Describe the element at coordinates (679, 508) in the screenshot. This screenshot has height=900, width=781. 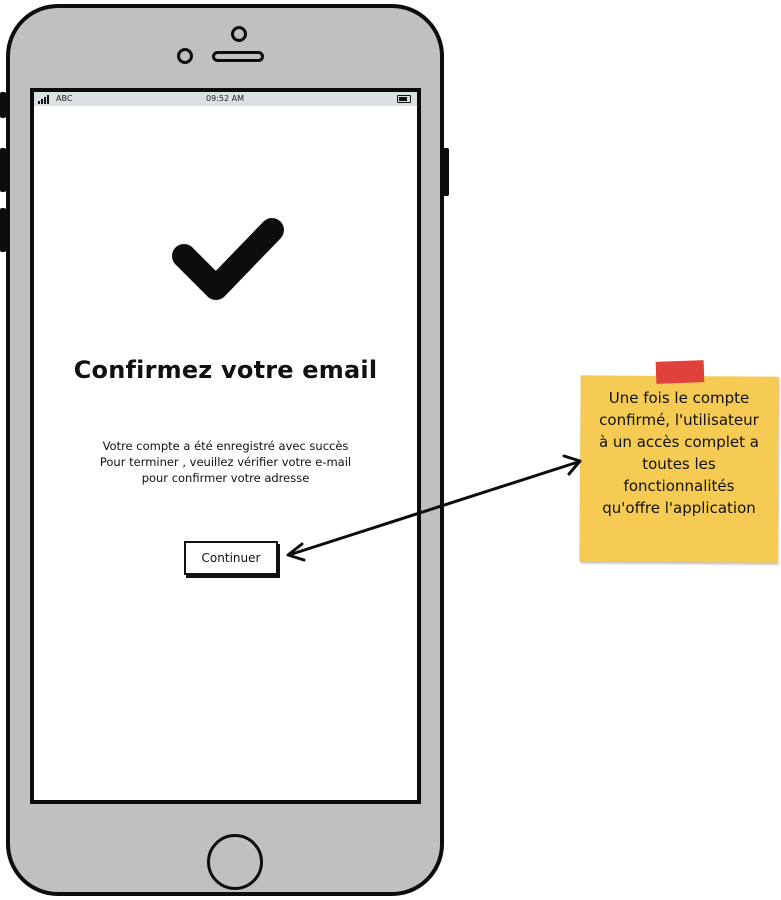
I see `note-line: qu'offre l'application` at that location.